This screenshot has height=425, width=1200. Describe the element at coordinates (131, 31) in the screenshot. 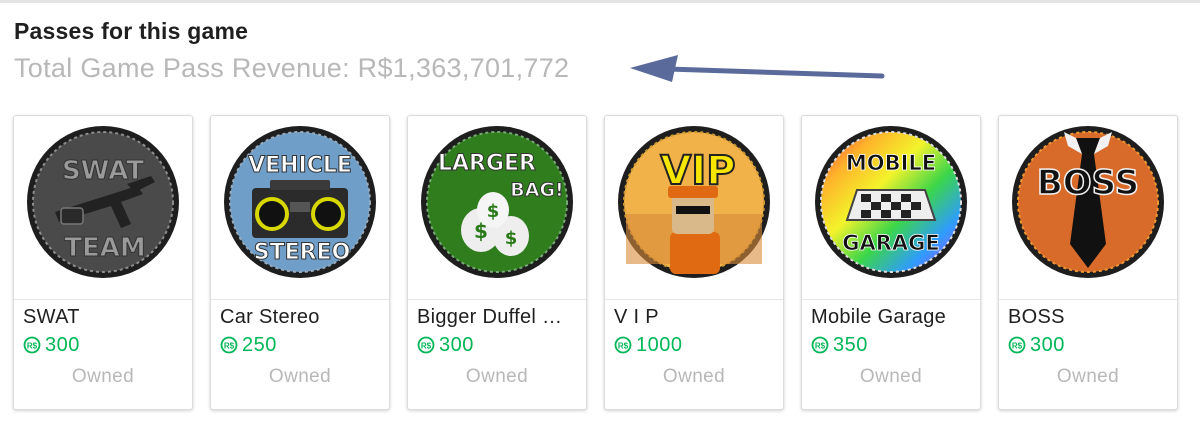

I see `section-title: Passes for this game` at that location.